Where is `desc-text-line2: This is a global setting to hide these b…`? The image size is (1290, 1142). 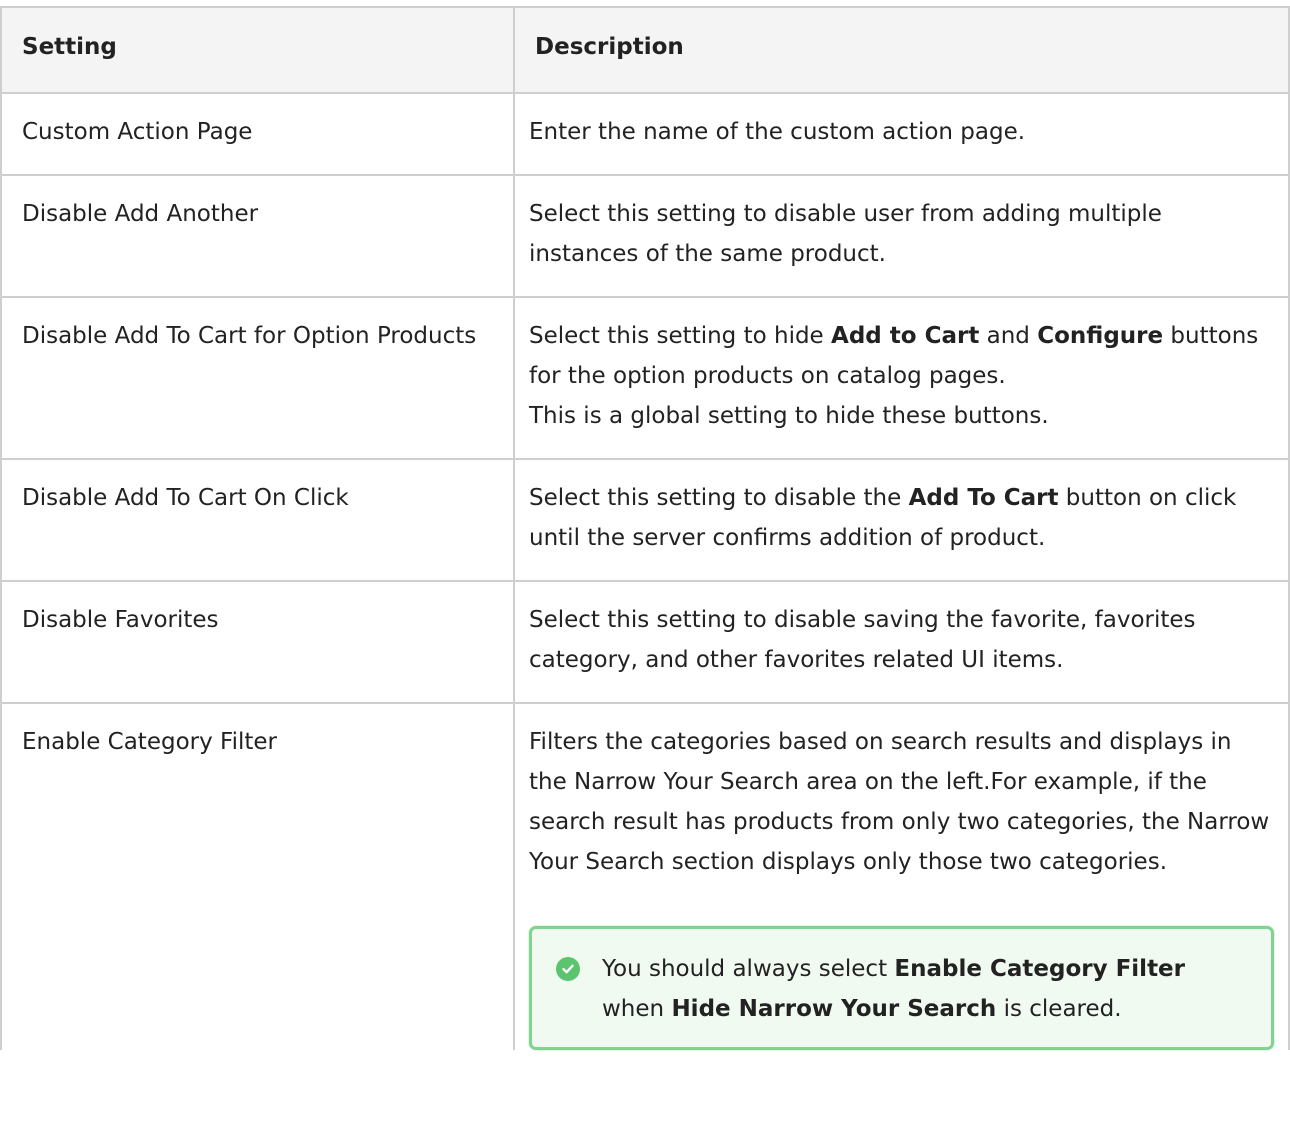
desc-text-line2: This is a global setting to hide these b… is located at coordinates (789, 416).